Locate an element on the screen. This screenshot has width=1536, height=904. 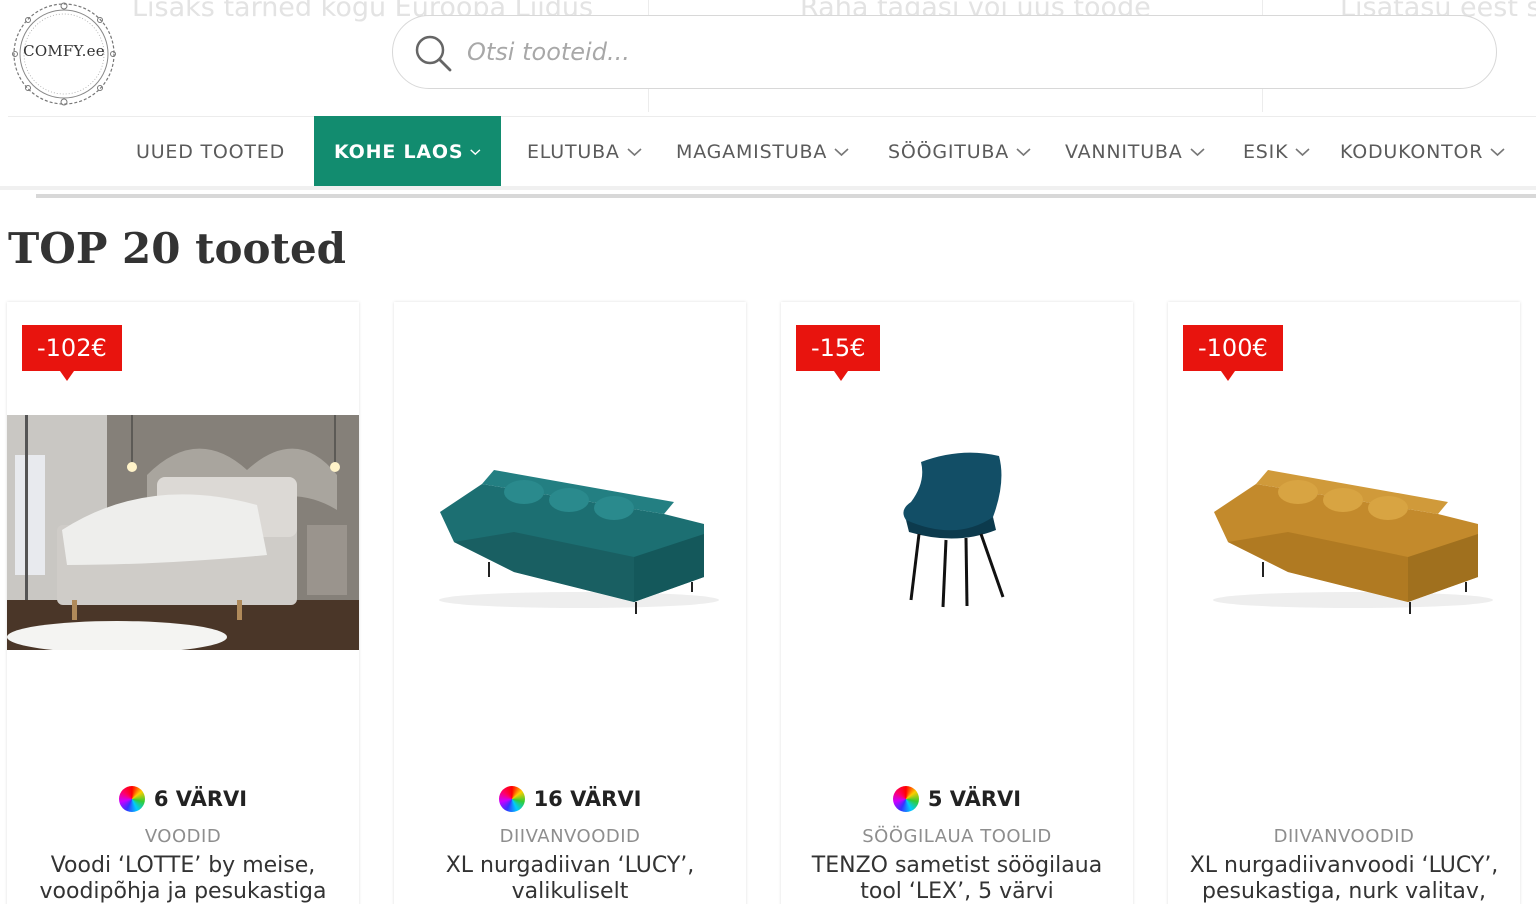
color-count-label: 16 VÄRVI is located at coordinates (587, 799).